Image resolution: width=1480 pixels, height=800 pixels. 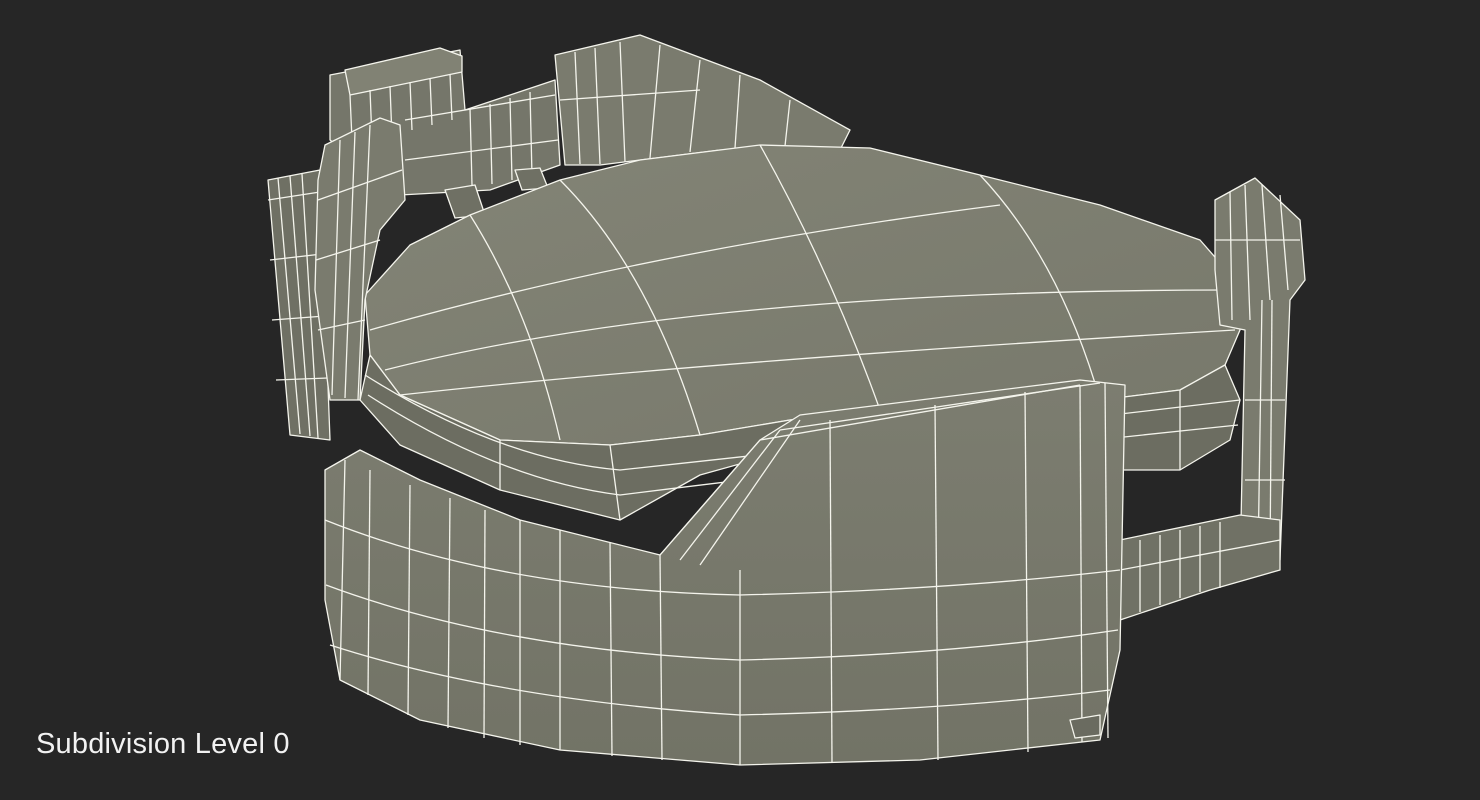 I want to click on subdivision-level-caption: Subdivision Level 0, so click(x=163, y=744).